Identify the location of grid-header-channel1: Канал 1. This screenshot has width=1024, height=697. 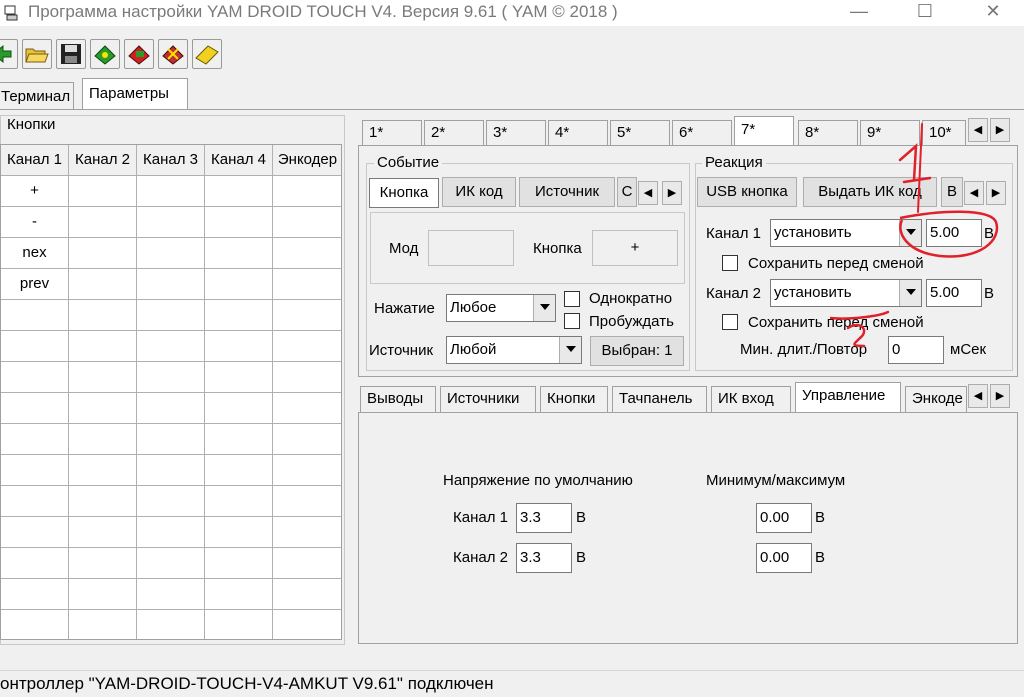
(35, 160).